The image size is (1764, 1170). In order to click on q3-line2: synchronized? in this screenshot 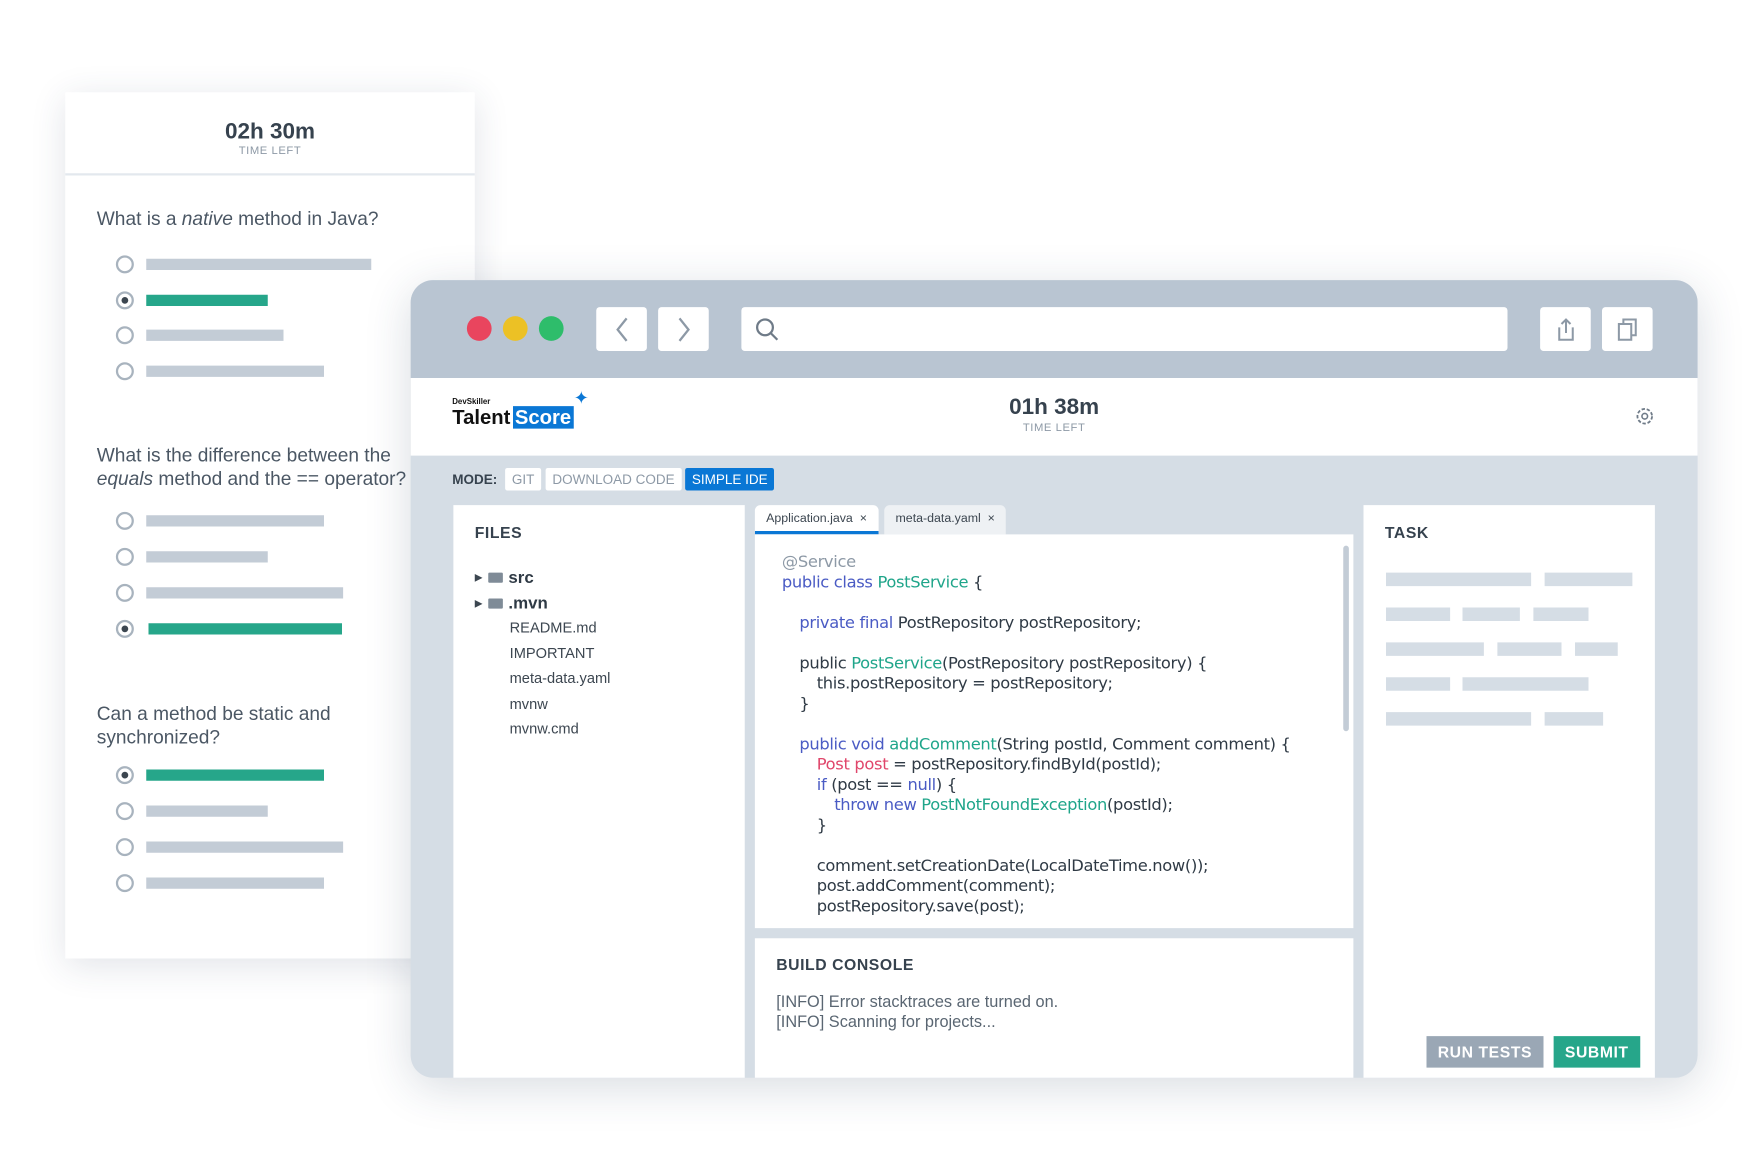, I will do `click(158, 737)`.